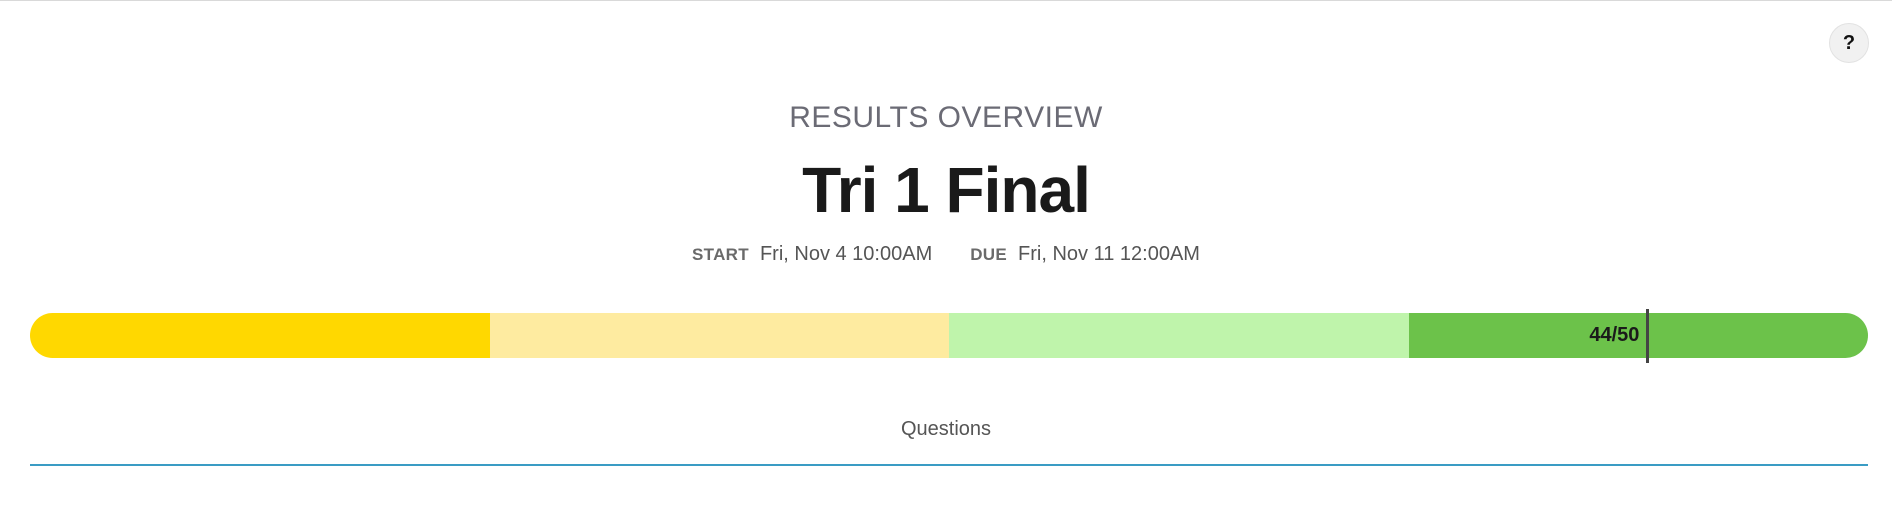  Describe the element at coordinates (946, 117) in the screenshot. I see `page-subtitle: RESULTS OVERVIEW` at that location.